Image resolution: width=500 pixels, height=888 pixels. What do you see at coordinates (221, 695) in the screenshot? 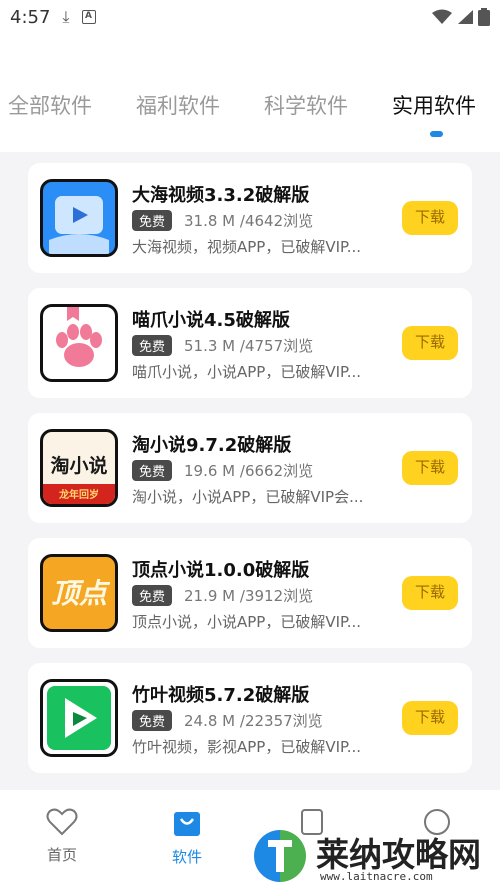
I see `app-name: 竹叶视频5.7.2破解版` at bounding box center [221, 695].